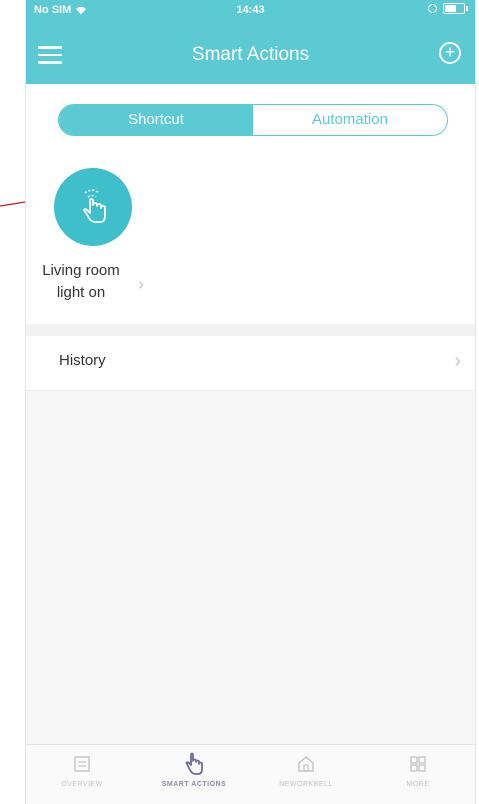 The width and height of the screenshot is (479, 804). What do you see at coordinates (250, 330) in the screenshot?
I see `section-divider` at bounding box center [250, 330].